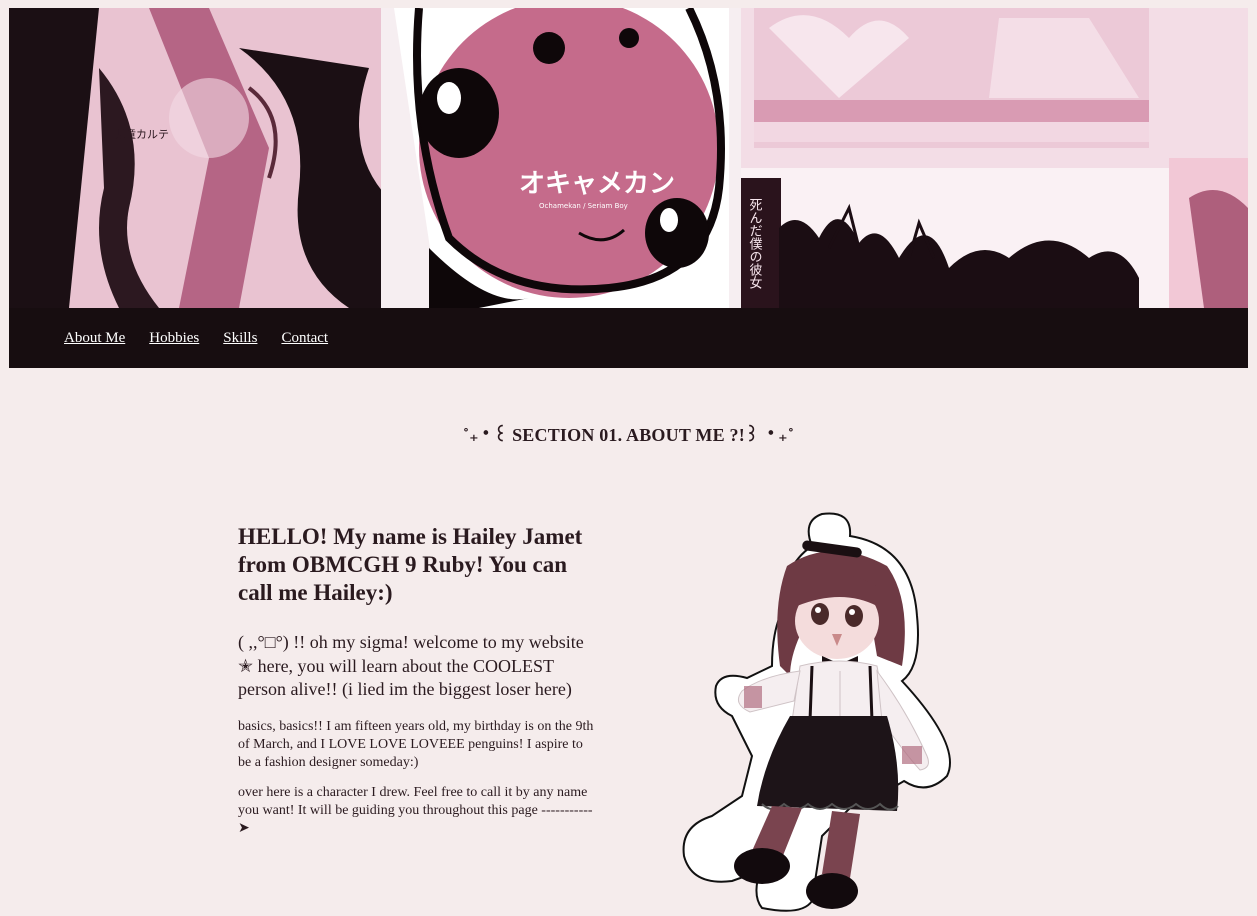 The height and width of the screenshot is (916, 1257). What do you see at coordinates (628, 435) in the screenshot?
I see `section-heading: ˚₊‧꒰ SECTION 01. ABOUT ME ?!꒱ ‧₊˚` at bounding box center [628, 435].